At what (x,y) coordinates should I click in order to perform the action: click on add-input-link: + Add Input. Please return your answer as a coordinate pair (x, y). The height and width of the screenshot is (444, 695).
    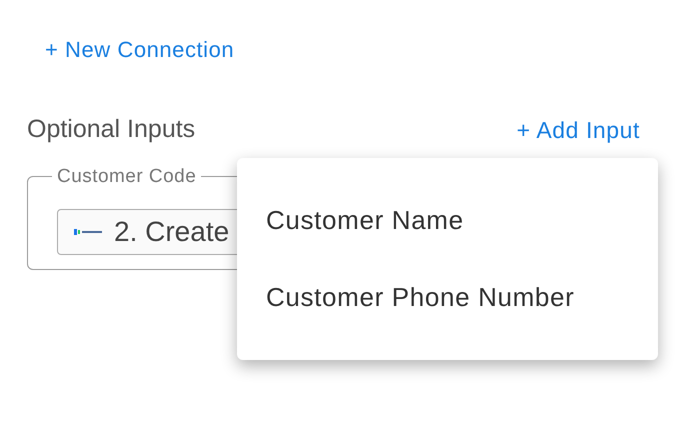
    Looking at the image, I should click on (578, 129).